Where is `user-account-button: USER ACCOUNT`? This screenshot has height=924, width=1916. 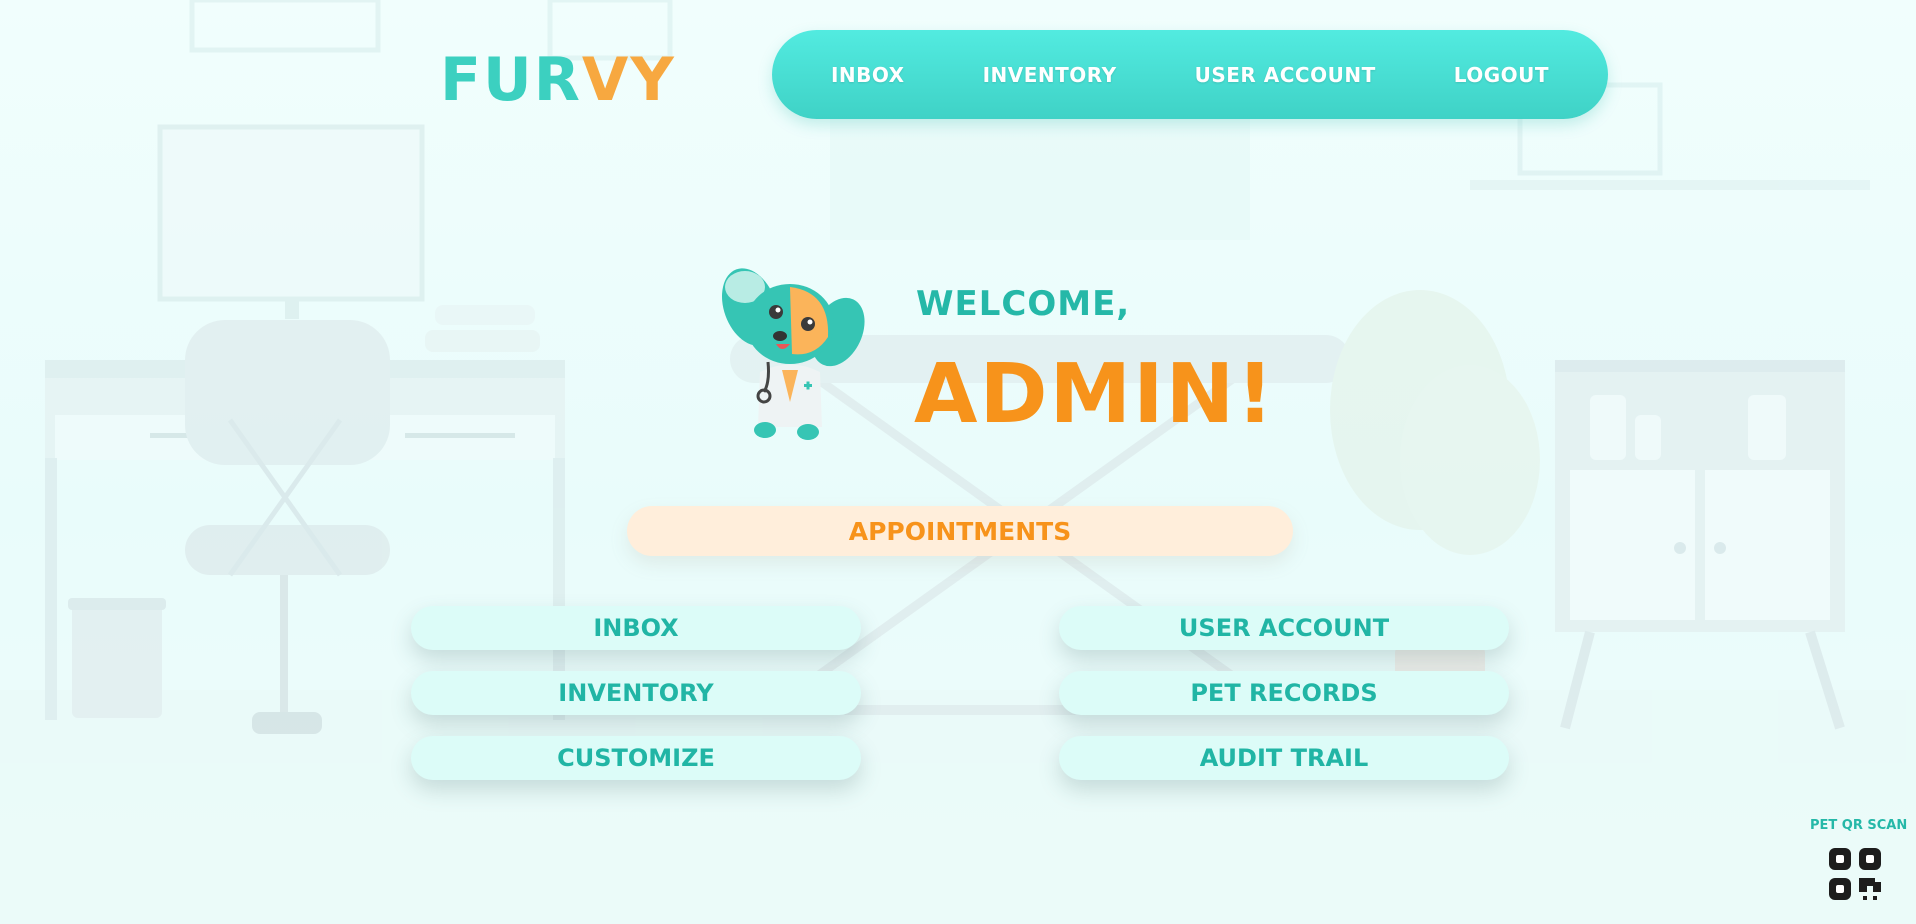
user-account-button: USER ACCOUNT is located at coordinates (1284, 628).